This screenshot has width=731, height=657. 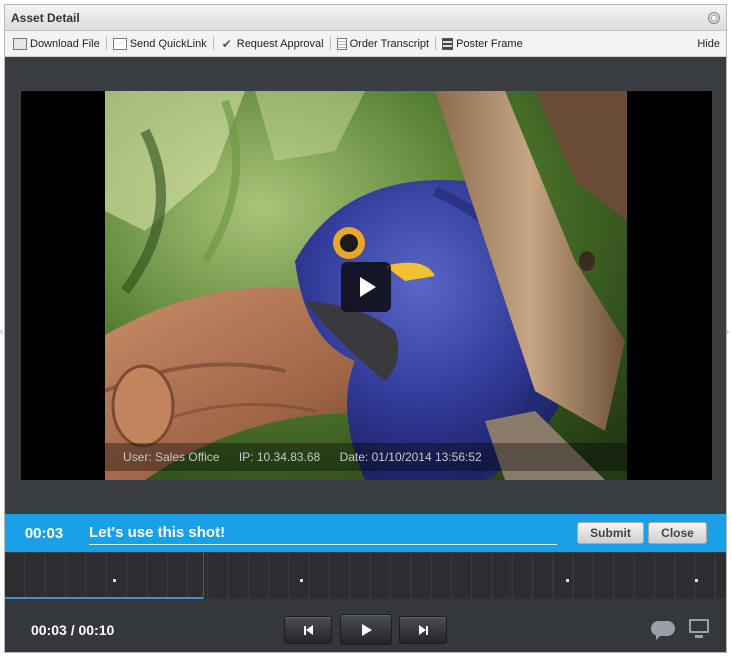 I want to click on watermark-ip: IP: 10.34.83.68, so click(x=279, y=457).